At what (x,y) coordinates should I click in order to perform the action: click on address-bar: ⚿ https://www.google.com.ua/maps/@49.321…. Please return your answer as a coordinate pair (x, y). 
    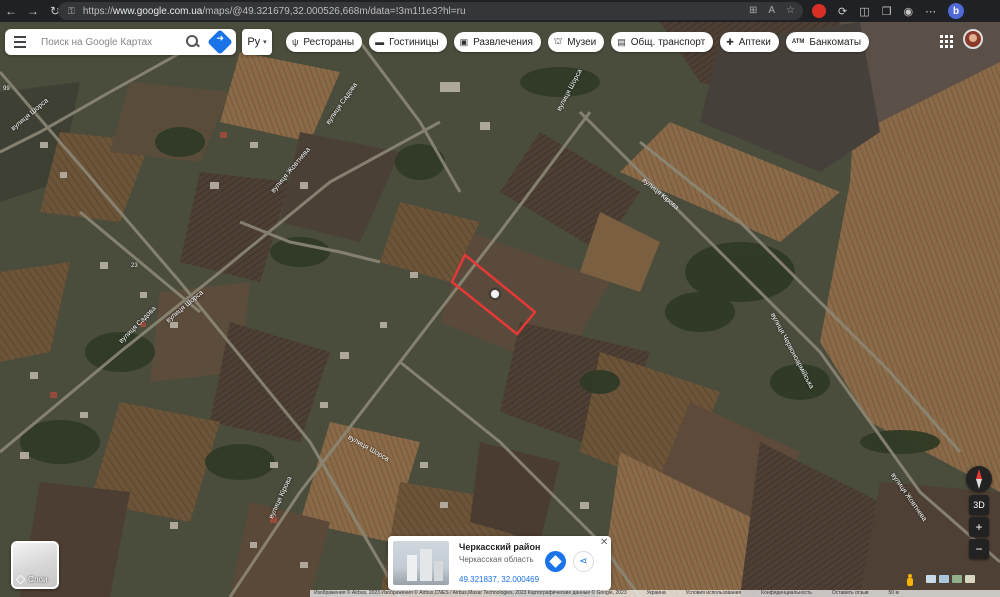
    Looking at the image, I should click on (430, 11).